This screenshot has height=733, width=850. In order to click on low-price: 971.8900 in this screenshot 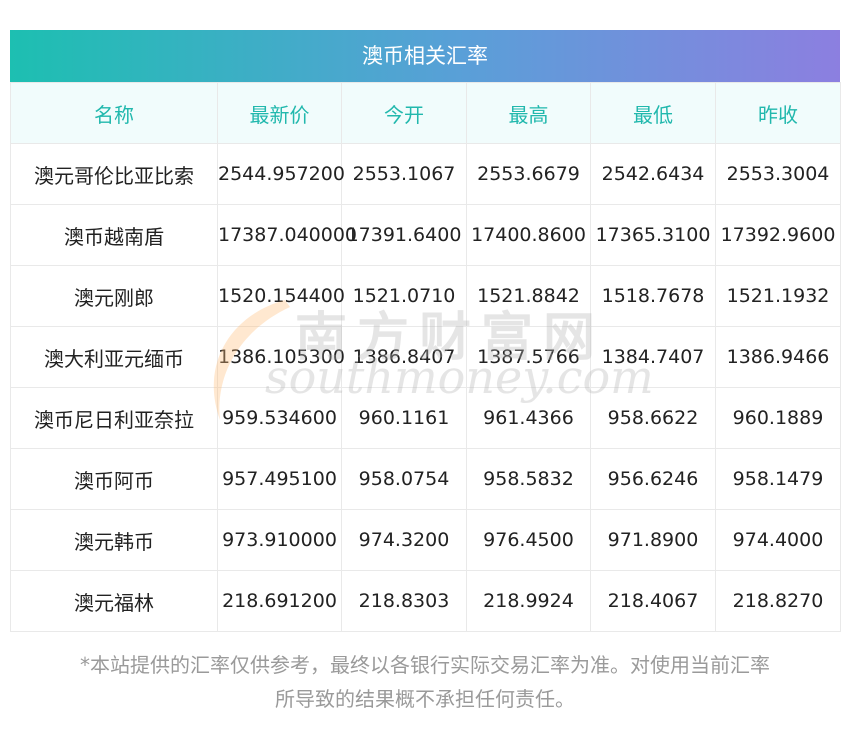, I will do `click(653, 540)`.